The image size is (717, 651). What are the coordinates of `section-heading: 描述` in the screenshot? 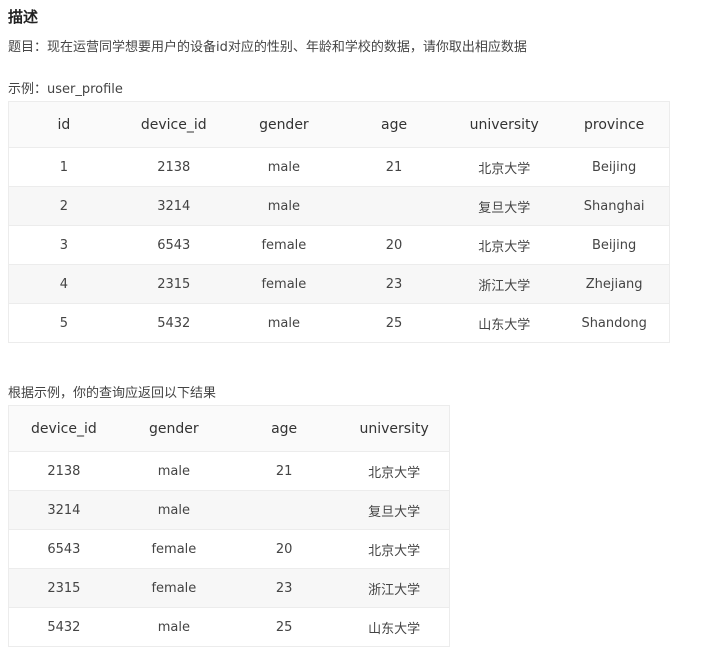 It's located at (23, 17).